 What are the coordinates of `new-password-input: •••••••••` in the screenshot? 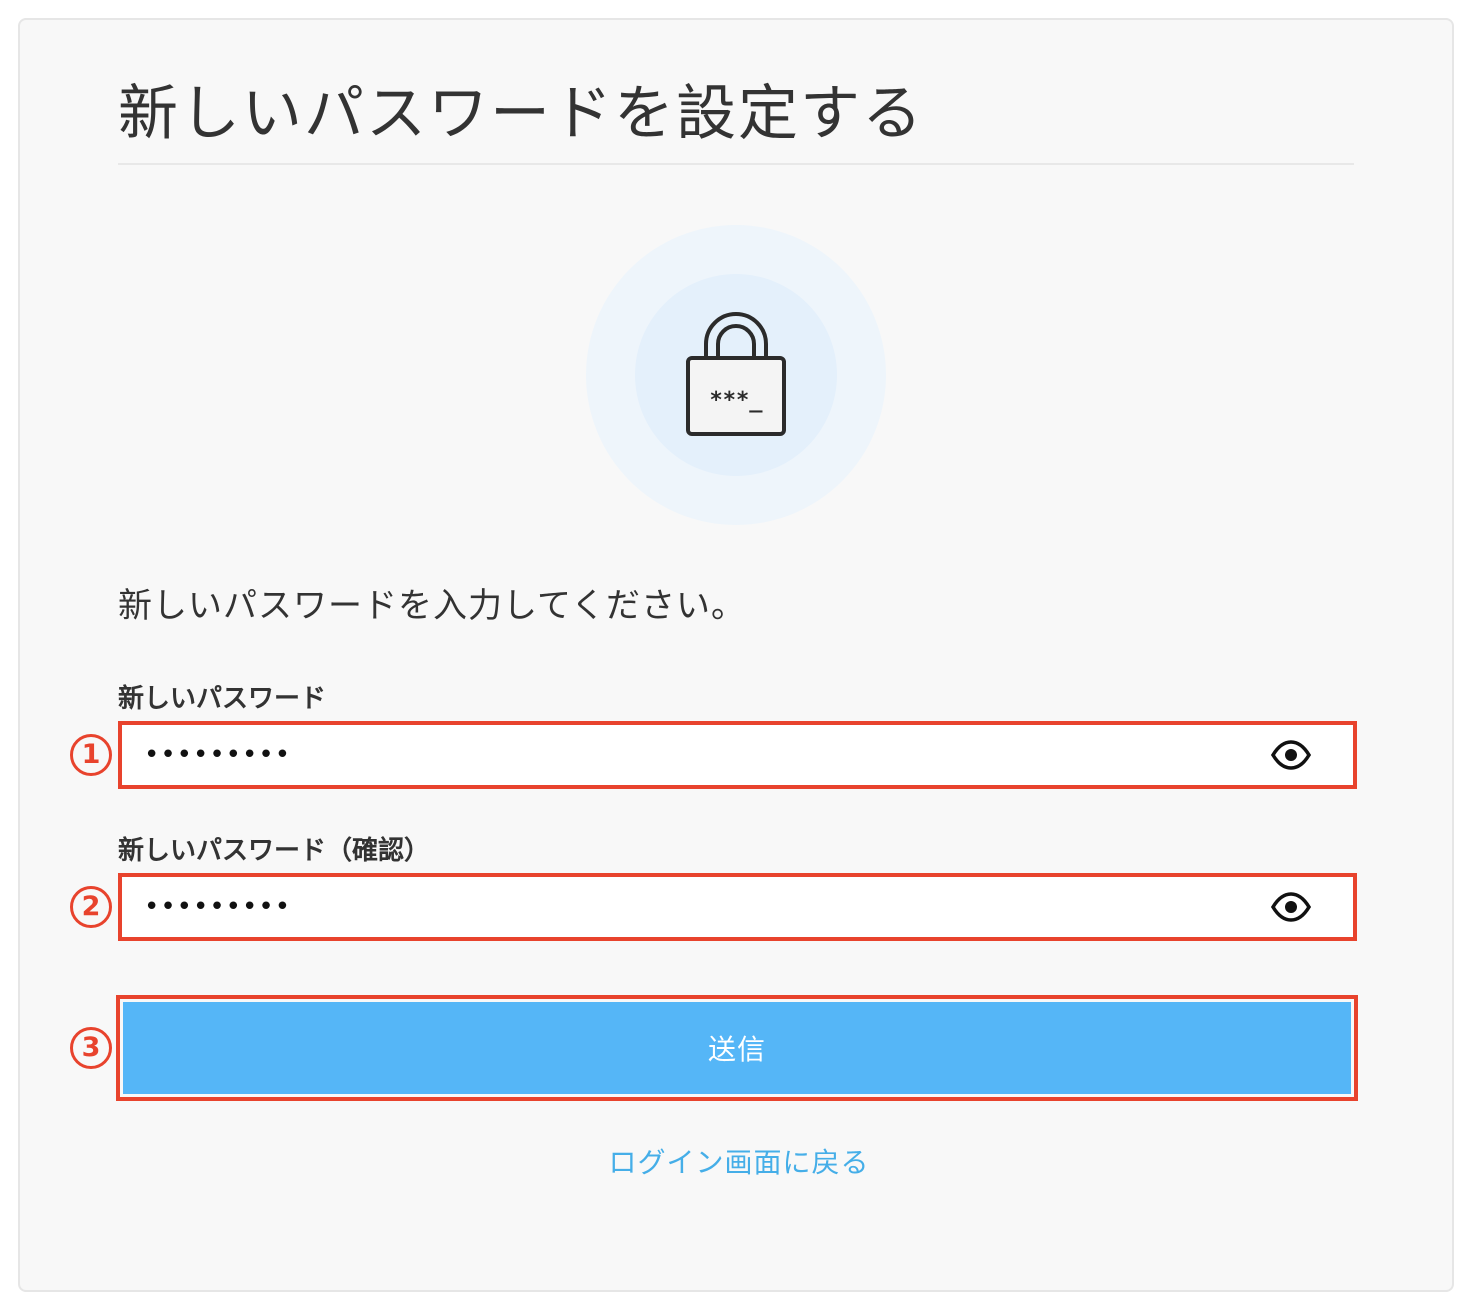 It's located at (678, 755).